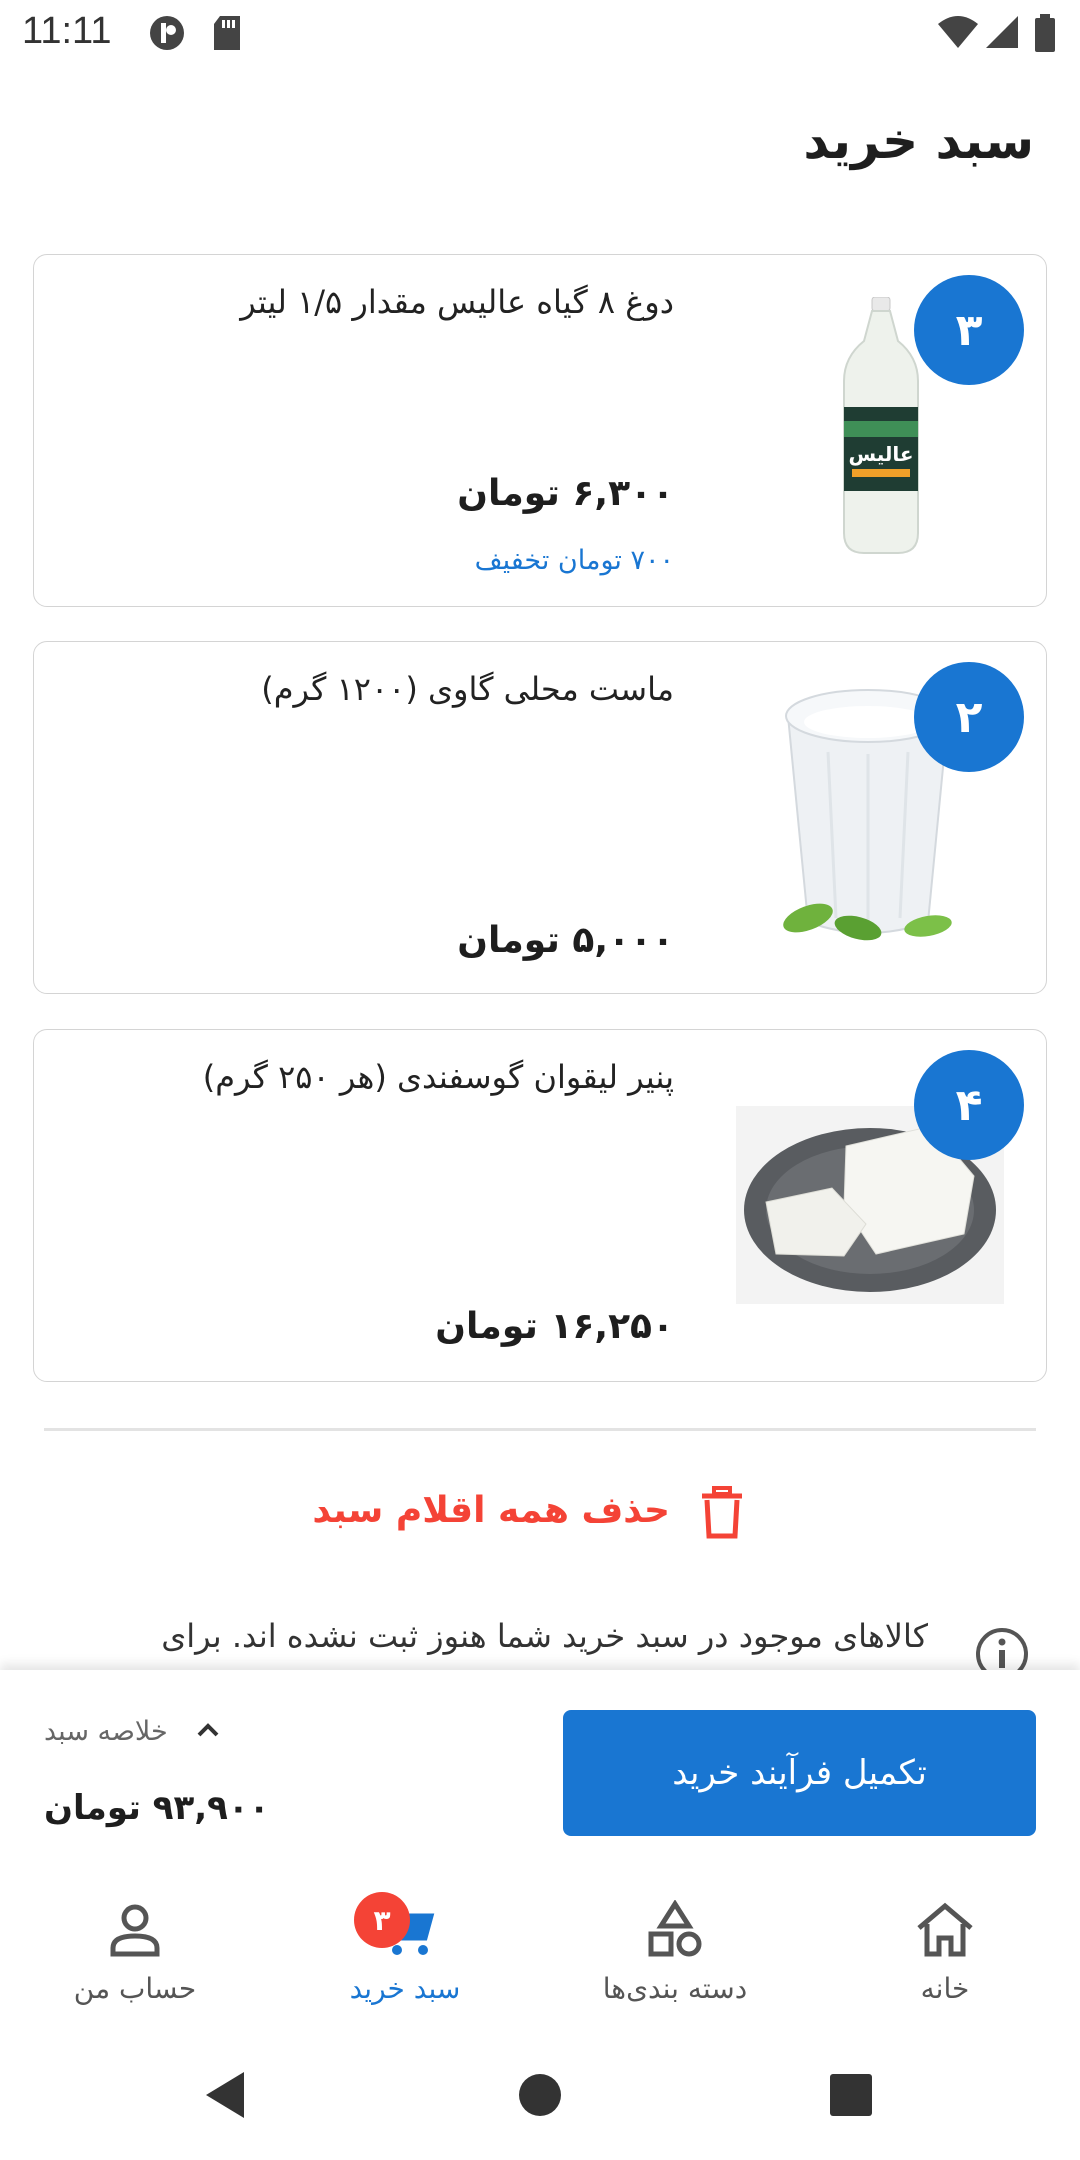  Describe the element at coordinates (227, 33) in the screenshot. I see `sd-card-icon` at that location.